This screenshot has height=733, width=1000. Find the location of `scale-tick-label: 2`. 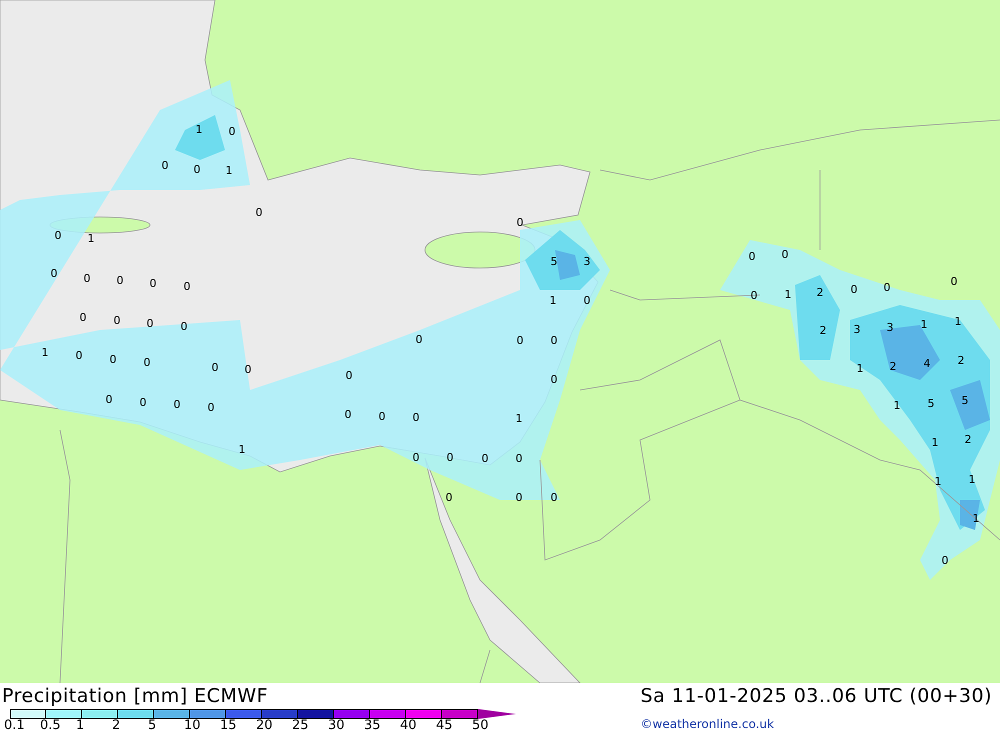

scale-tick-label: 2 is located at coordinates (116, 725).